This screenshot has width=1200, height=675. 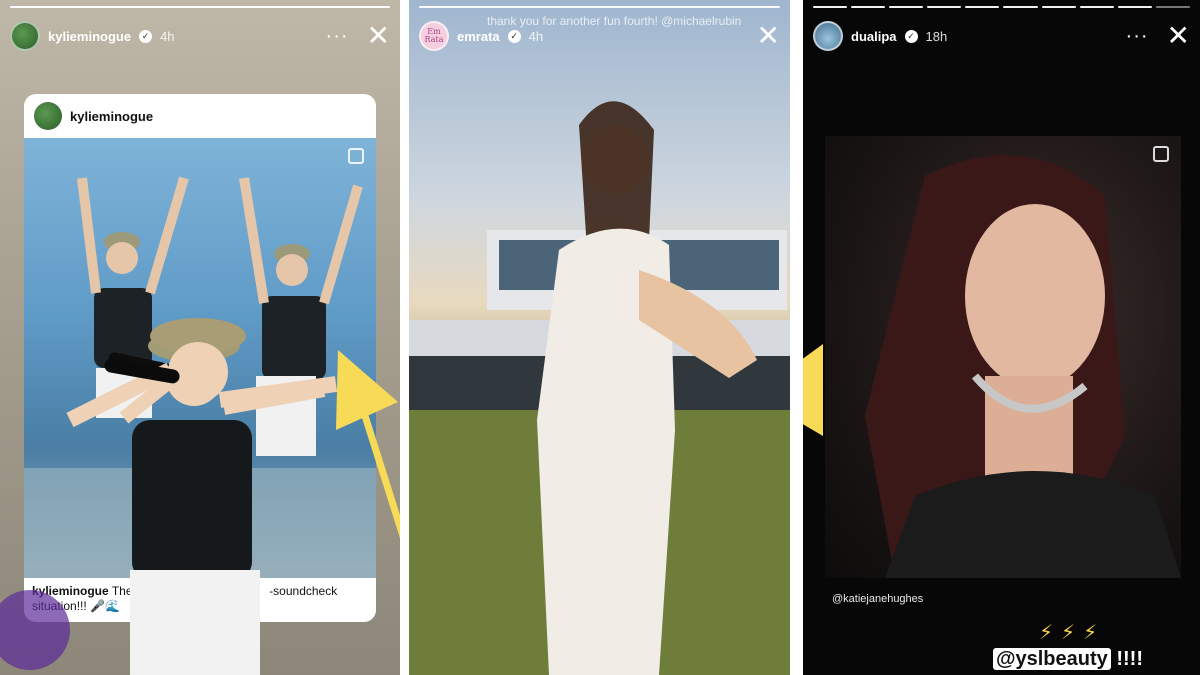 I want to click on story-time: 4h, so click(x=536, y=36).